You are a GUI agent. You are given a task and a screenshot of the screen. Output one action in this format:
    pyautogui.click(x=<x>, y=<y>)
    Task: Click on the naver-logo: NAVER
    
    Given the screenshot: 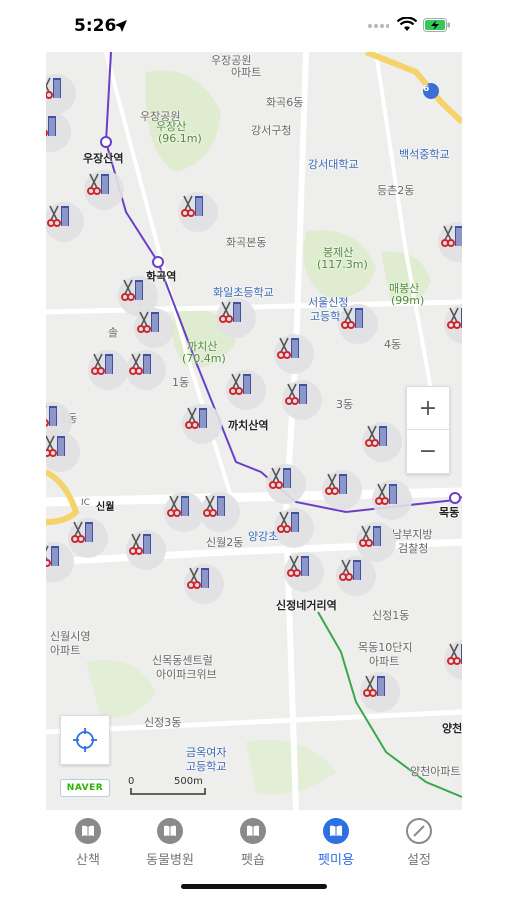 What is the action you would take?
    pyautogui.click(x=85, y=788)
    